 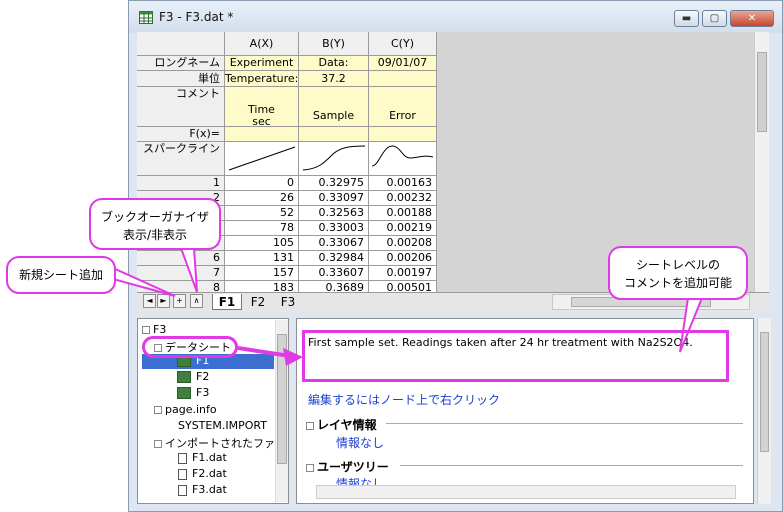 I want to click on highlight-comment-box, so click(x=515, y=356).